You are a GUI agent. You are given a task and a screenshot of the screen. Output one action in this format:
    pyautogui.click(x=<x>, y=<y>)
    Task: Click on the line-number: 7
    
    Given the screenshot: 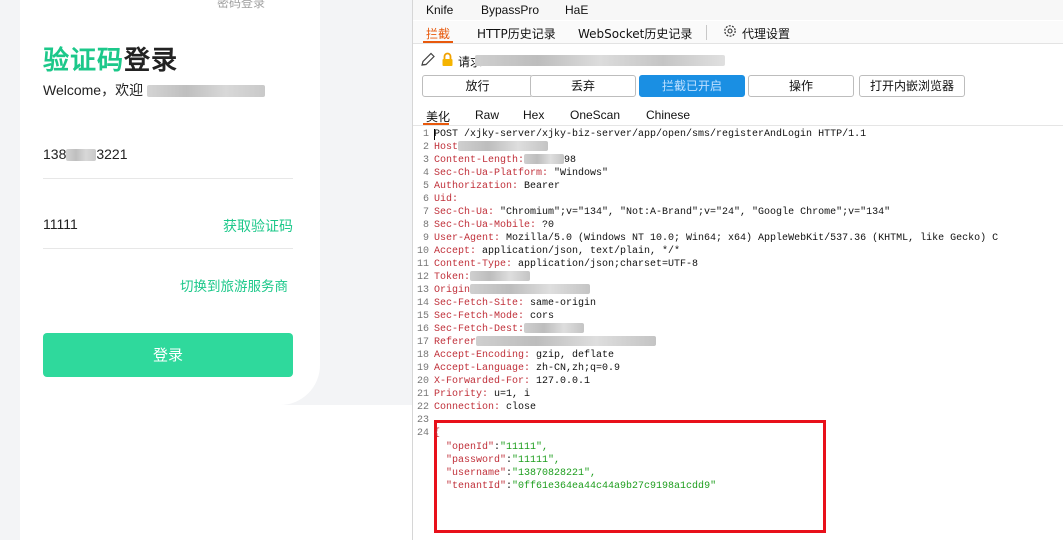 What is the action you would take?
    pyautogui.click(x=425, y=212)
    